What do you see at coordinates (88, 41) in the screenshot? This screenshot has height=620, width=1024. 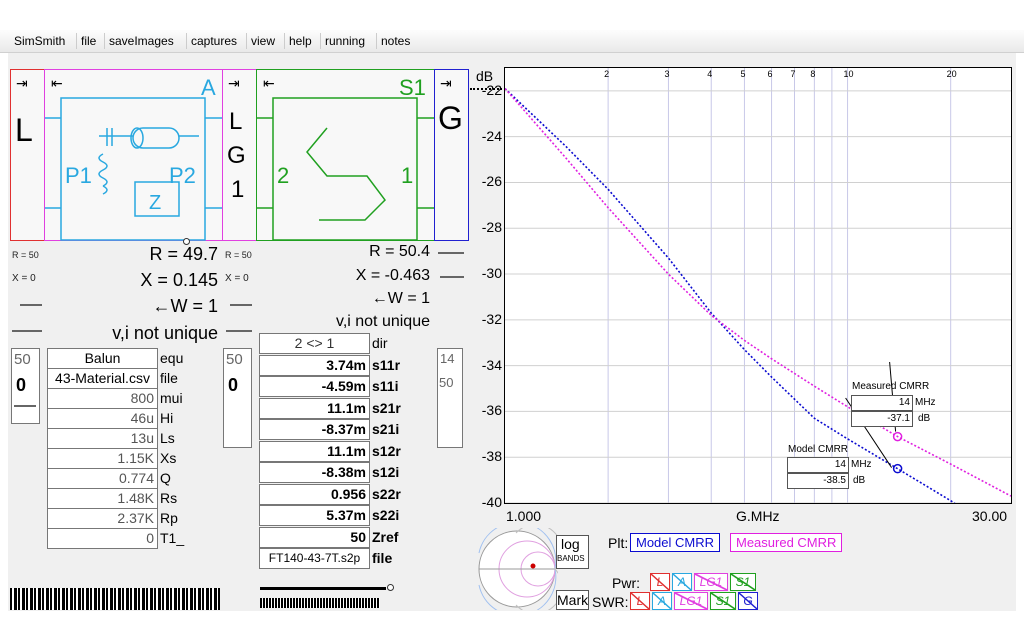 I see `menu-file: file` at bounding box center [88, 41].